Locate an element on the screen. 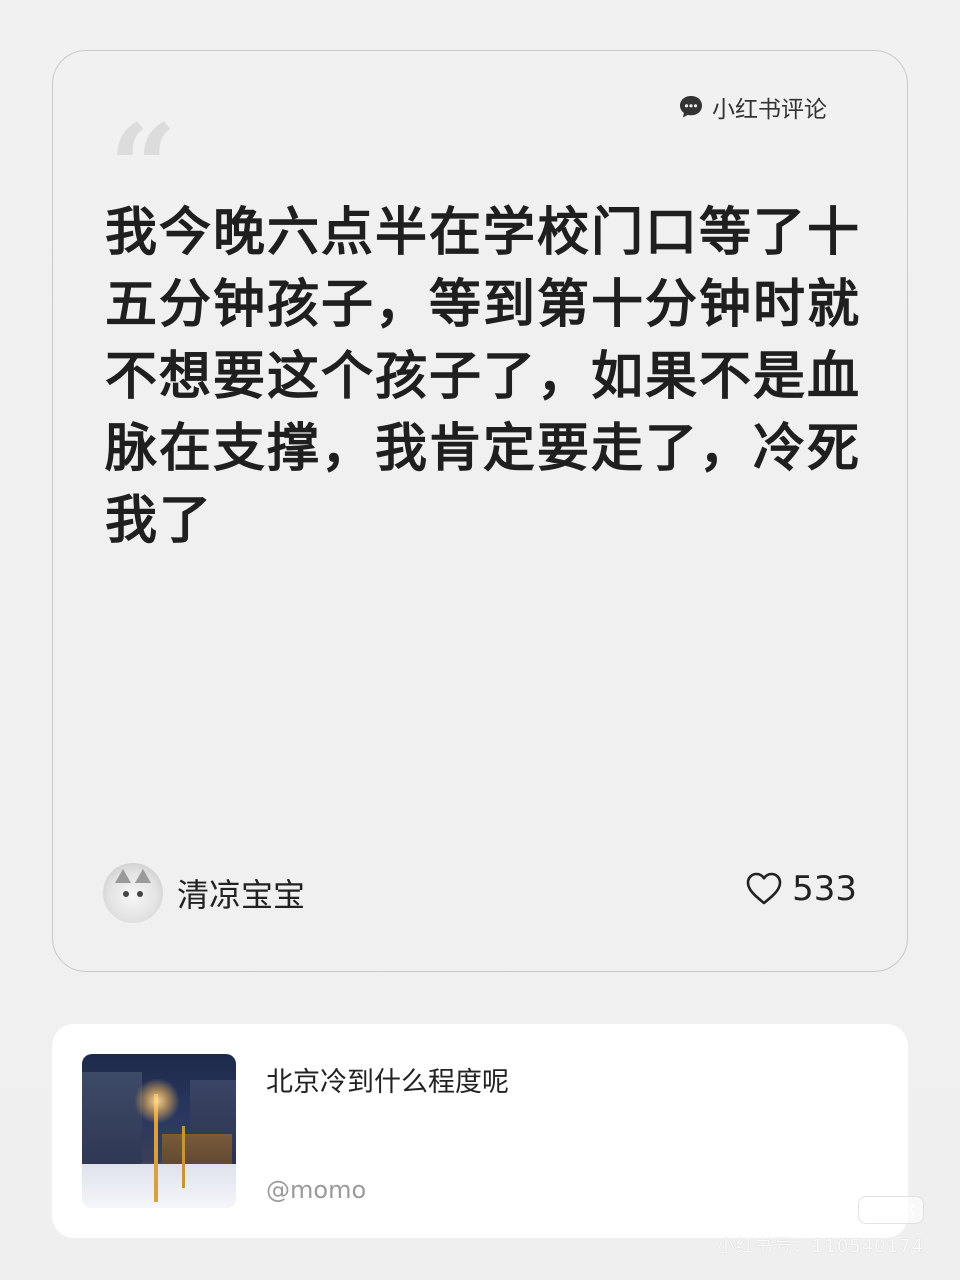 The image size is (960, 1280). source-tag: 小红书评论 is located at coordinates (752, 107).